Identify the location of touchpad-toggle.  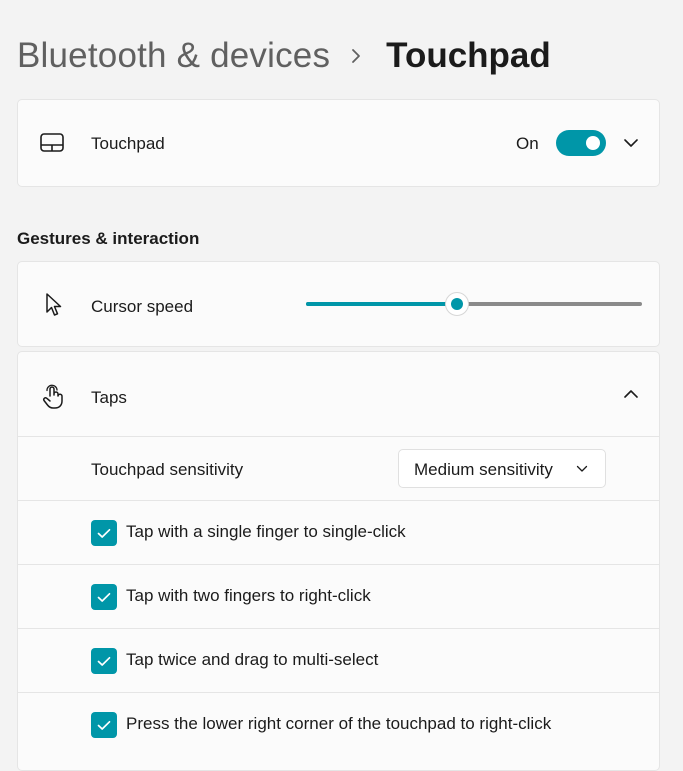
(581, 143).